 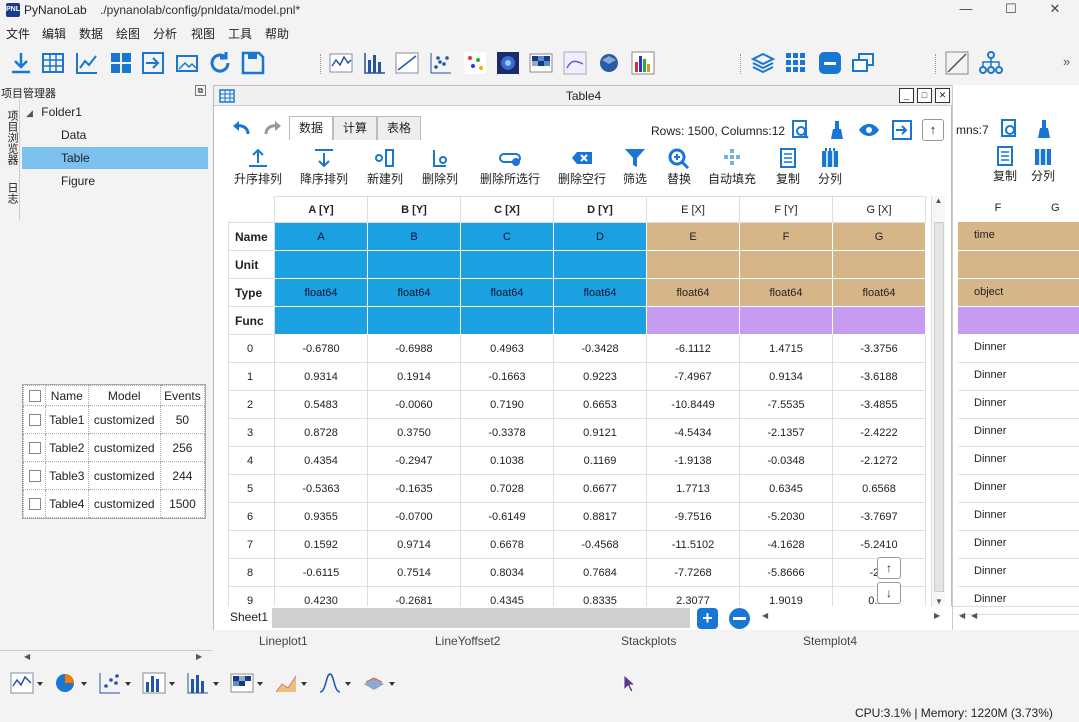 I want to click on func-cell, so click(x=879, y=320).